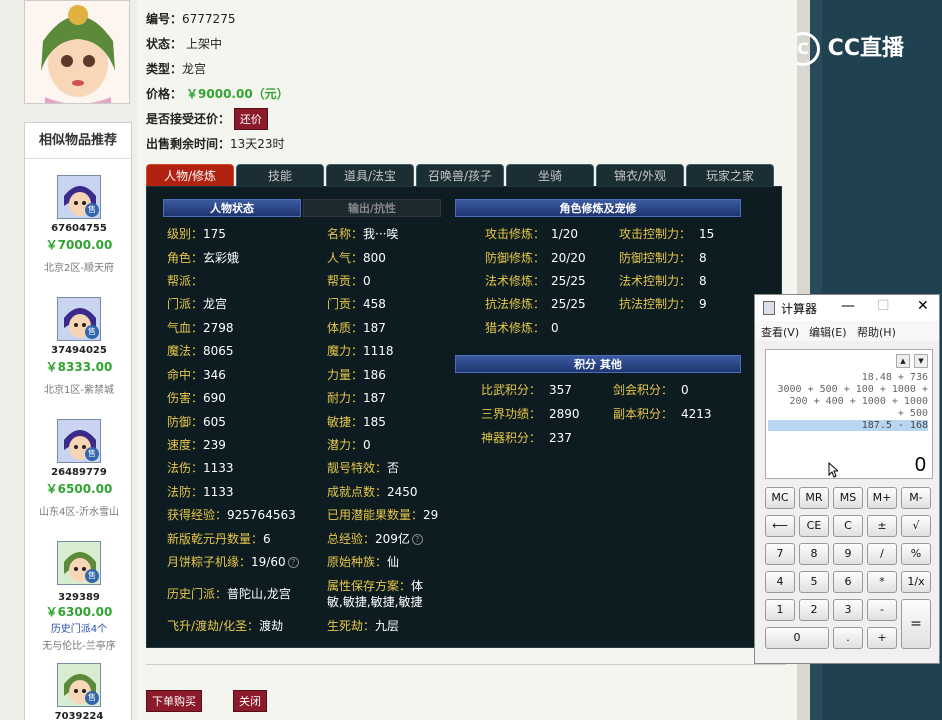 The height and width of the screenshot is (720, 942). Describe the element at coordinates (703, 258) in the screenshot. I see `stat-value: 8` at that location.